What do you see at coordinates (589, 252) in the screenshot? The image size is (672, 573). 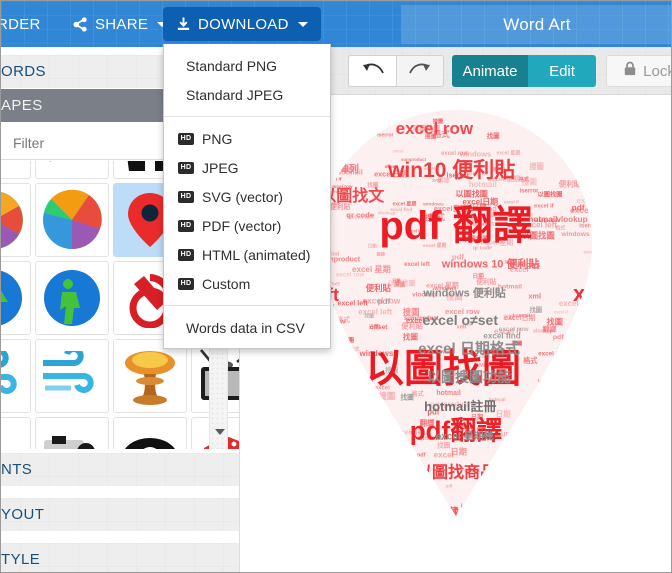 I see `svg-text: excel` at bounding box center [589, 252].